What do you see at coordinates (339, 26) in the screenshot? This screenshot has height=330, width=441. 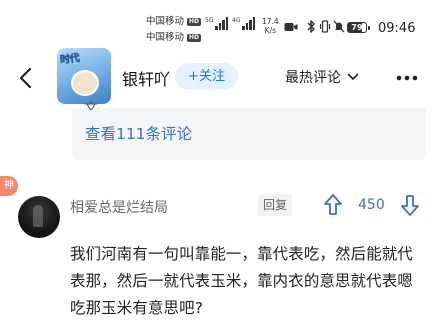 I see `mute-bell-icon` at bounding box center [339, 26].